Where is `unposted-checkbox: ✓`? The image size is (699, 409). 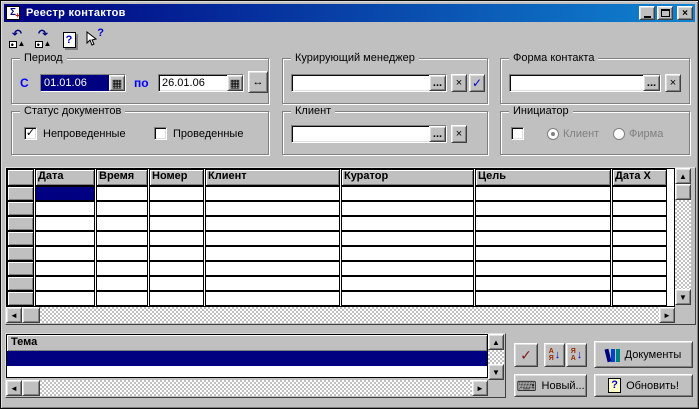 unposted-checkbox: ✓ is located at coordinates (30, 133).